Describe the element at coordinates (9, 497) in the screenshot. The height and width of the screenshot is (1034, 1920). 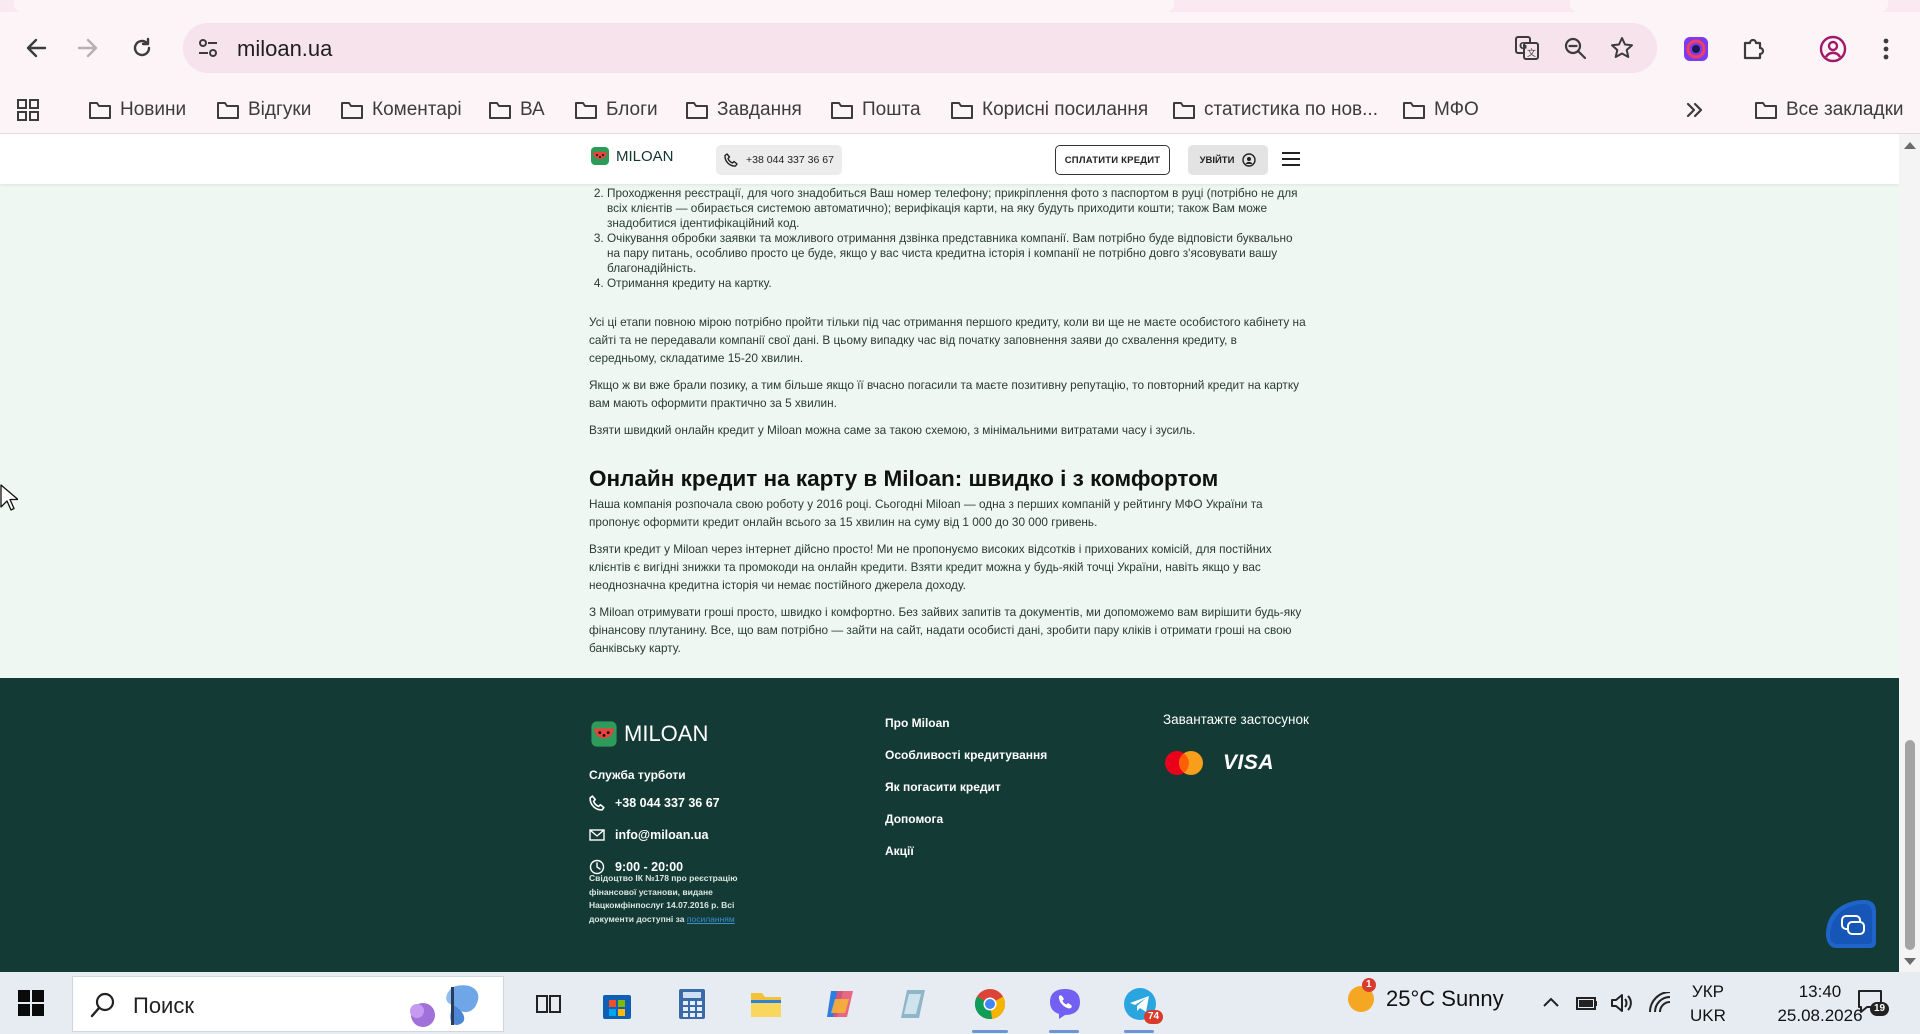
I see `mouse-cursor-icon` at that location.